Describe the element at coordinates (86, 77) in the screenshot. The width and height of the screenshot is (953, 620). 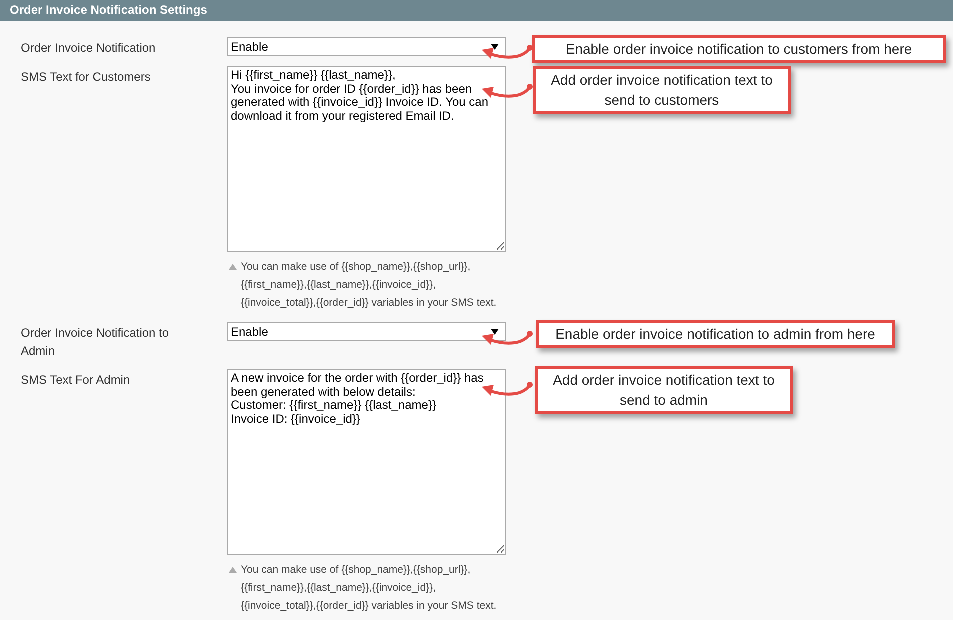
I see `field-label: SMS Text for Customers` at that location.